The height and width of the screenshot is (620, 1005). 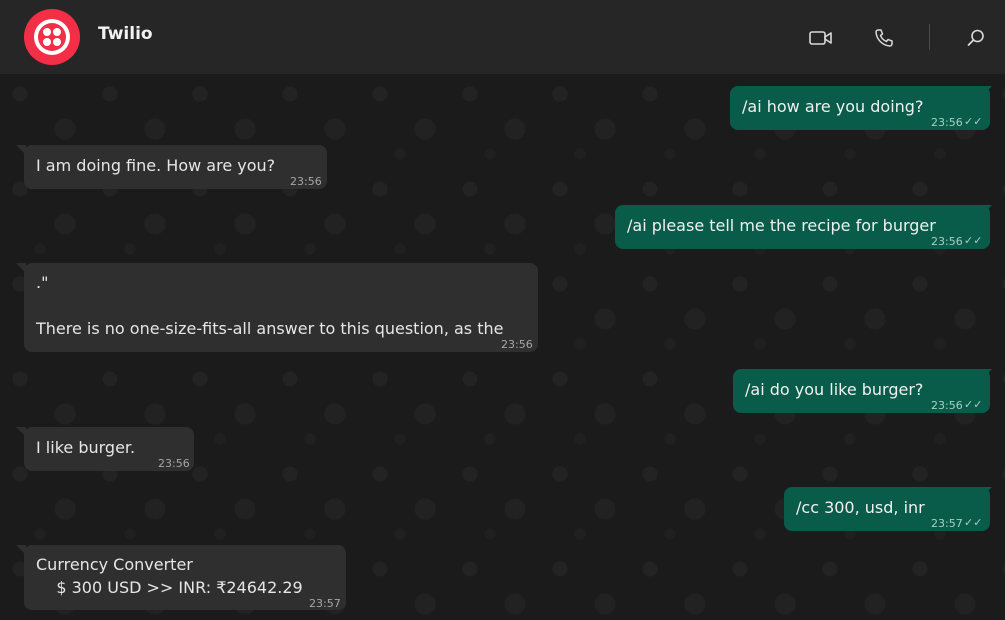 I want to click on outgoing-message: /cc 300, usd, inr 23:57 ✓✓, so click(x=888, y=509).